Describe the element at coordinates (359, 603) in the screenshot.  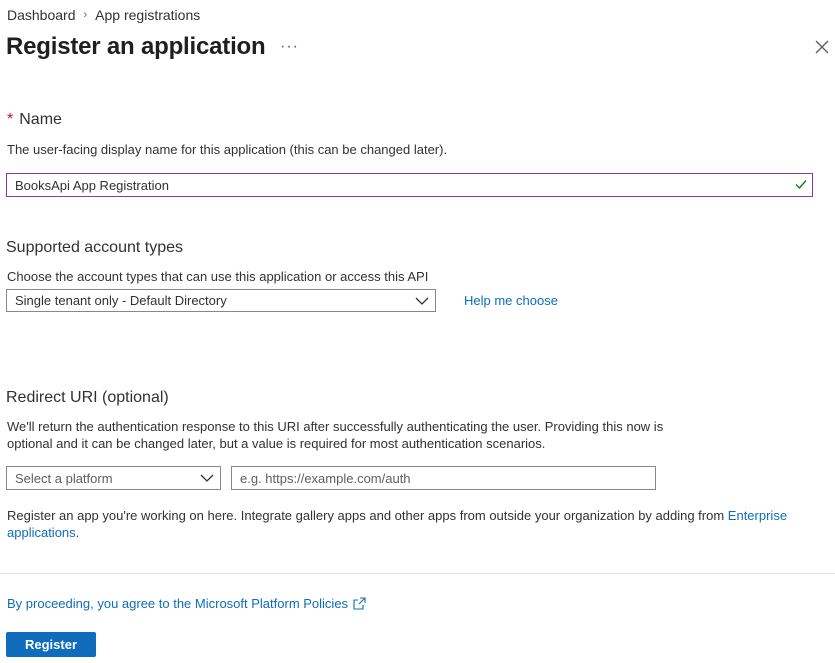
I see `external-link-icon` at that location.